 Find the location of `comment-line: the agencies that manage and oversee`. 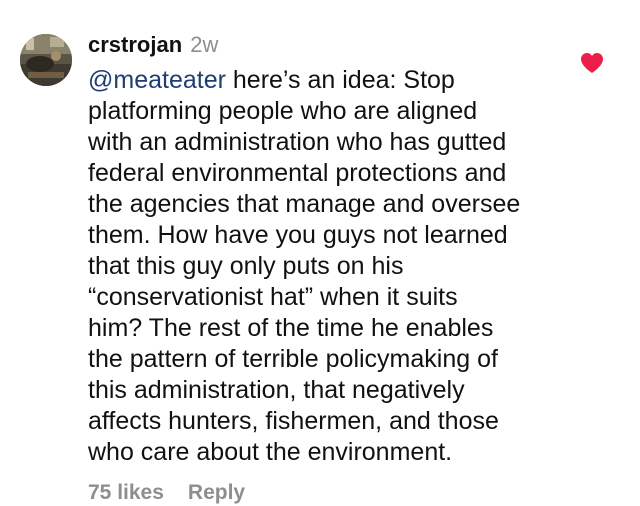

comment-line: the agencies that manage and oversee is located at coordinates (304, 204).